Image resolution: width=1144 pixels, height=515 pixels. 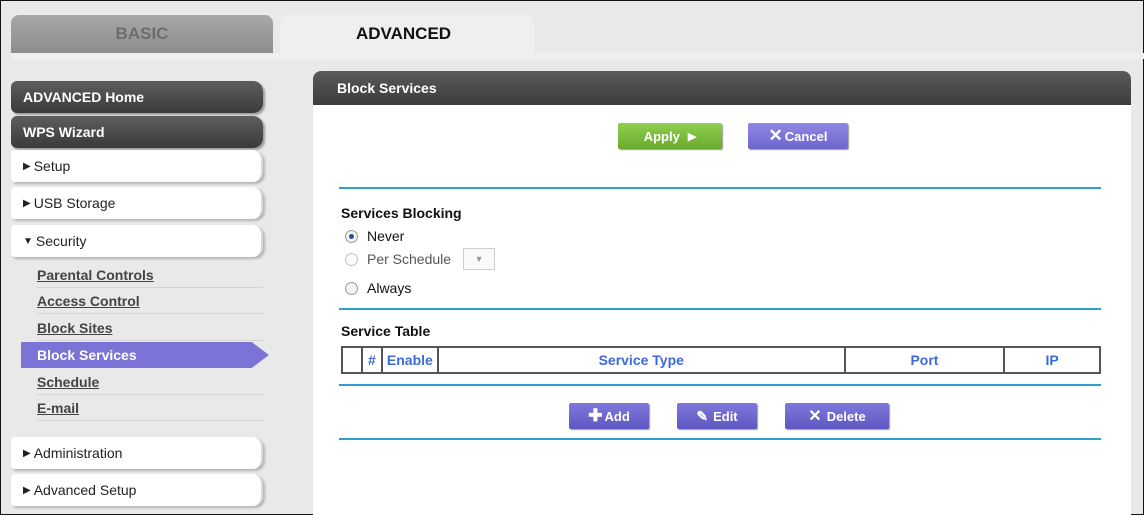 What do you see at coordinates (150, 301) in the screenshot?
I see `sidebar-subitem-access-control: Access Control` at bounding box center [150, 301].